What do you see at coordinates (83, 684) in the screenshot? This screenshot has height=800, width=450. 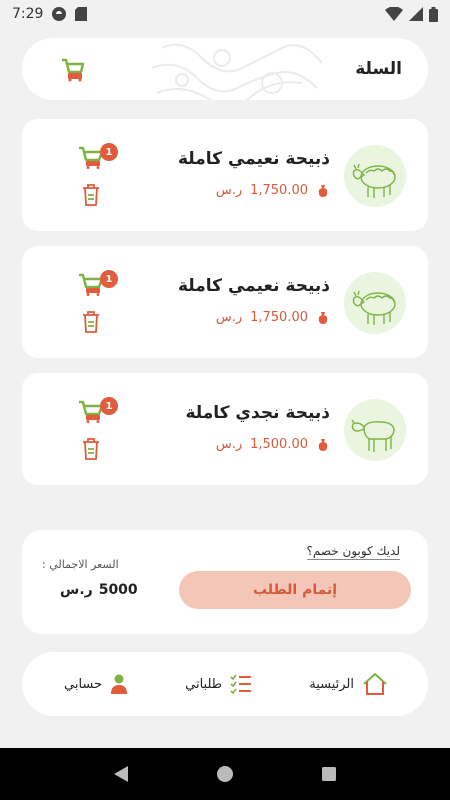 I see `nav-account-label: حسابي` at bounding box center [83, 684].